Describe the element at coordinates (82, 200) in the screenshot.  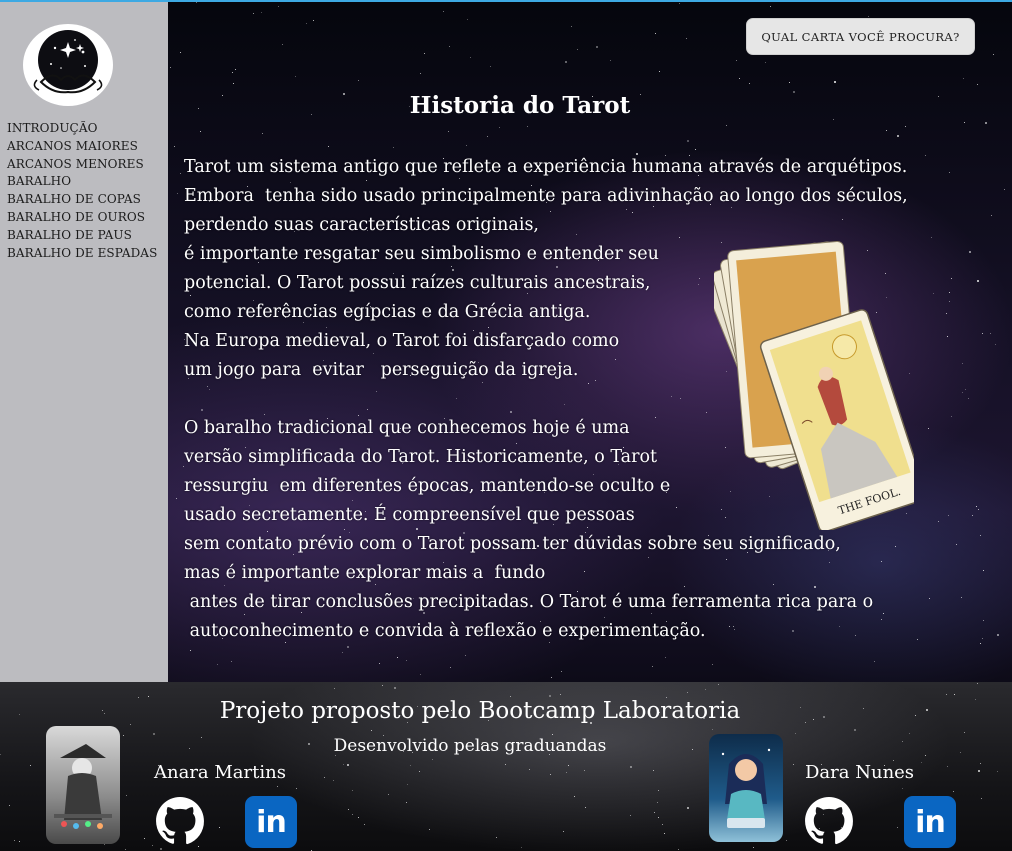
I see `sidebar-item-baralho-de-copas: BARALHO DE COPAS` at that location.